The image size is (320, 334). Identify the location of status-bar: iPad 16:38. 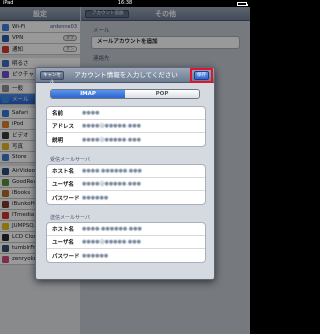
(125, 3).